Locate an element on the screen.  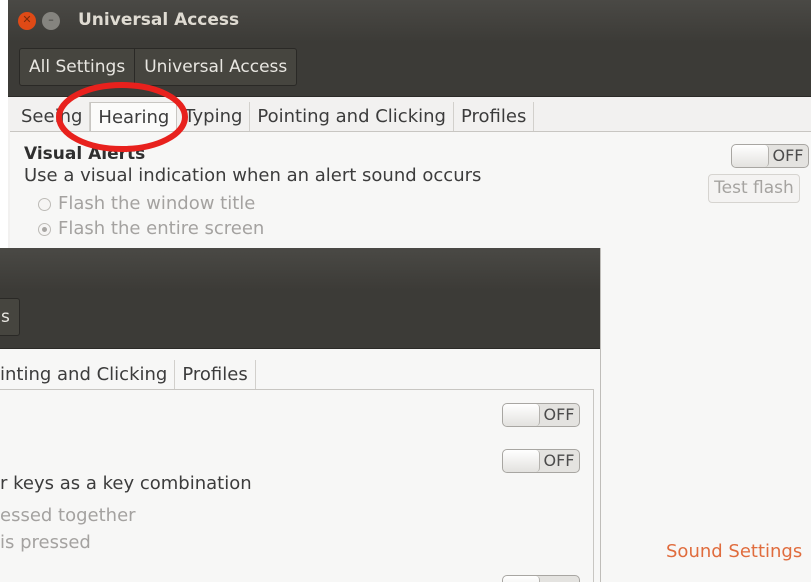
flash-entire-screen-radio is located at coordinates (44, 229).